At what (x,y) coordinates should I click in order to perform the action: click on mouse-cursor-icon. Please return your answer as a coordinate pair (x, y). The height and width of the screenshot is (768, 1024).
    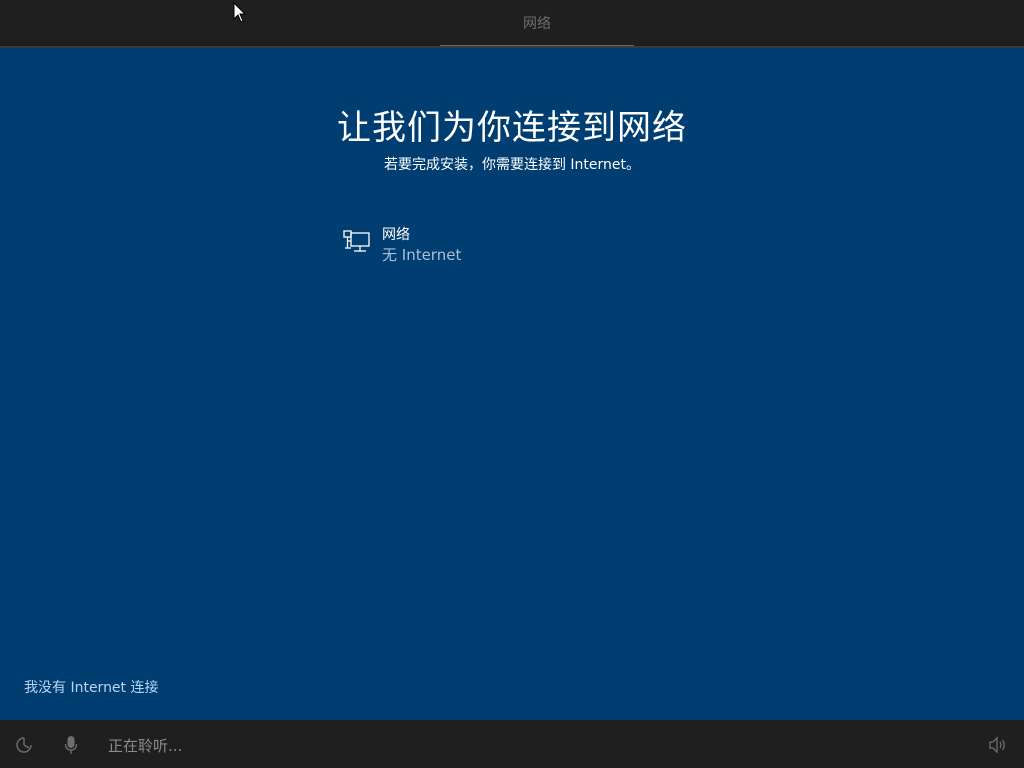
    Looking at the image, I should click on (240, 12).